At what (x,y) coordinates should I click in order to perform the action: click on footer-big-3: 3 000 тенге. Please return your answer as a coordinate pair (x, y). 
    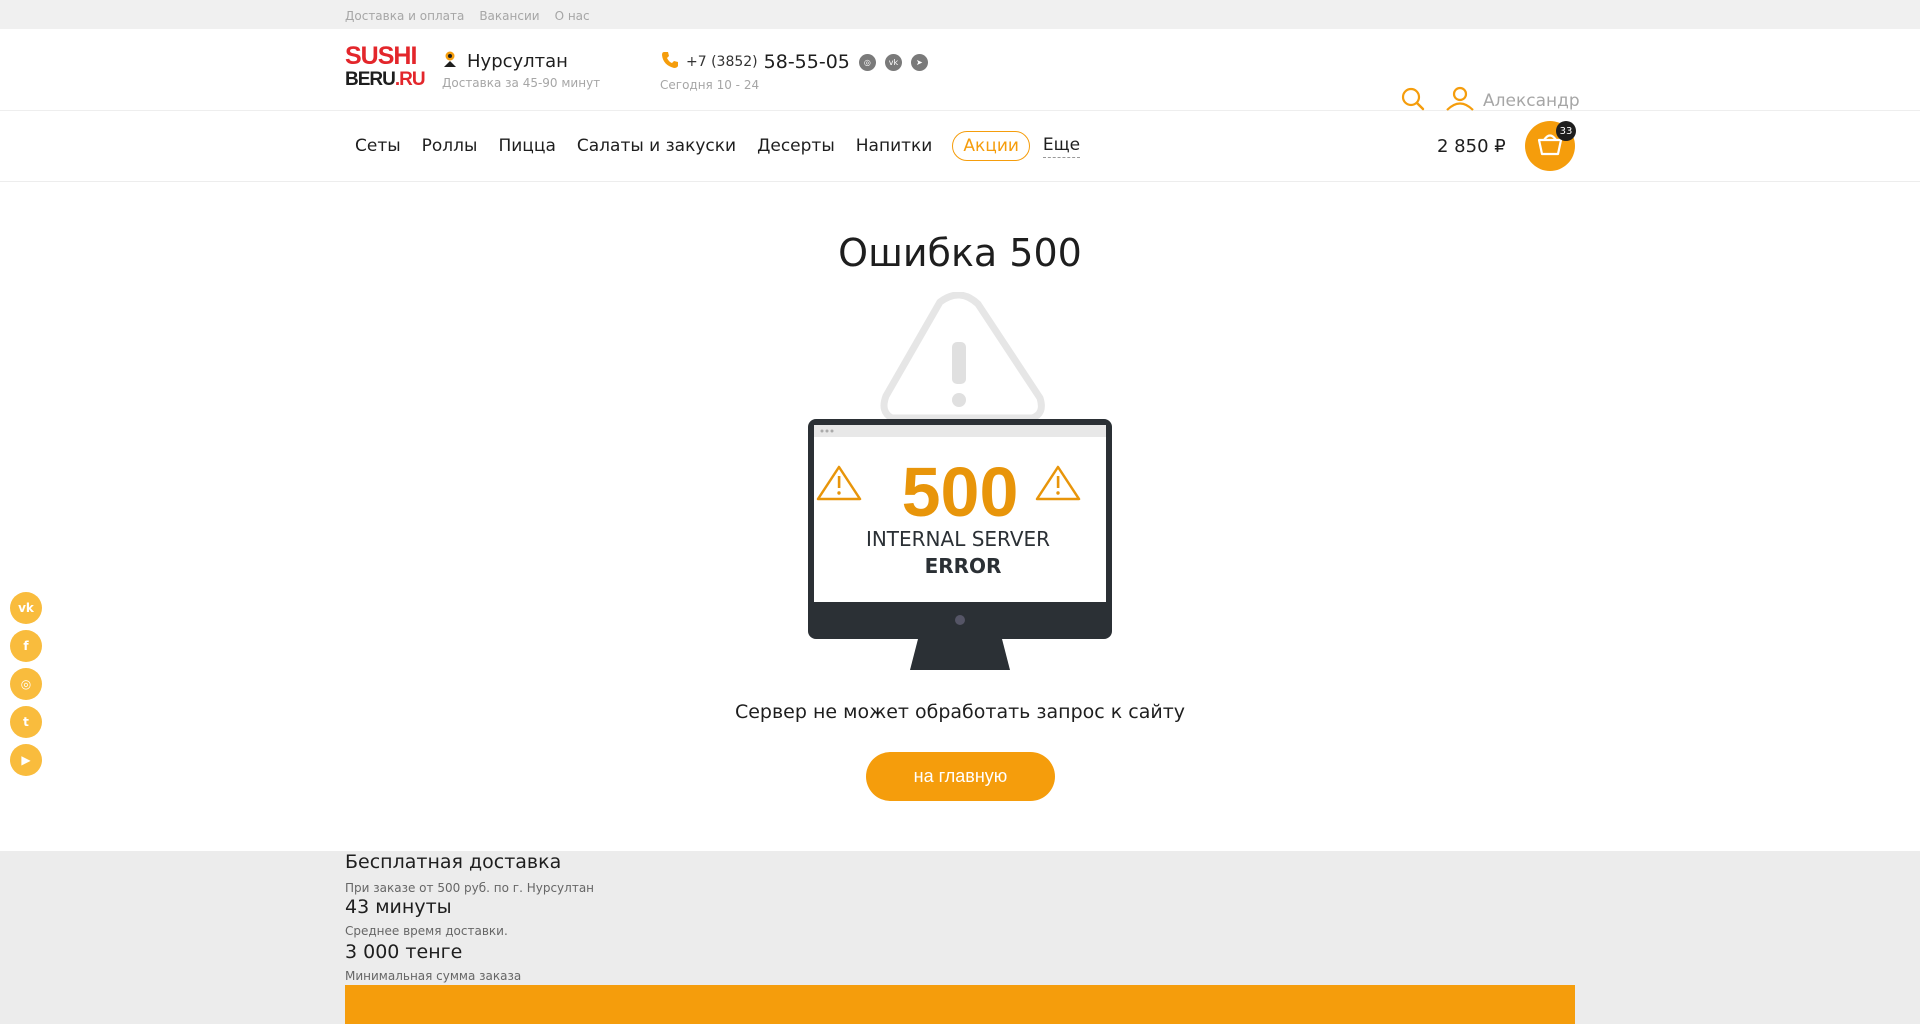
    Looking at the image, I should click on (404, 952).